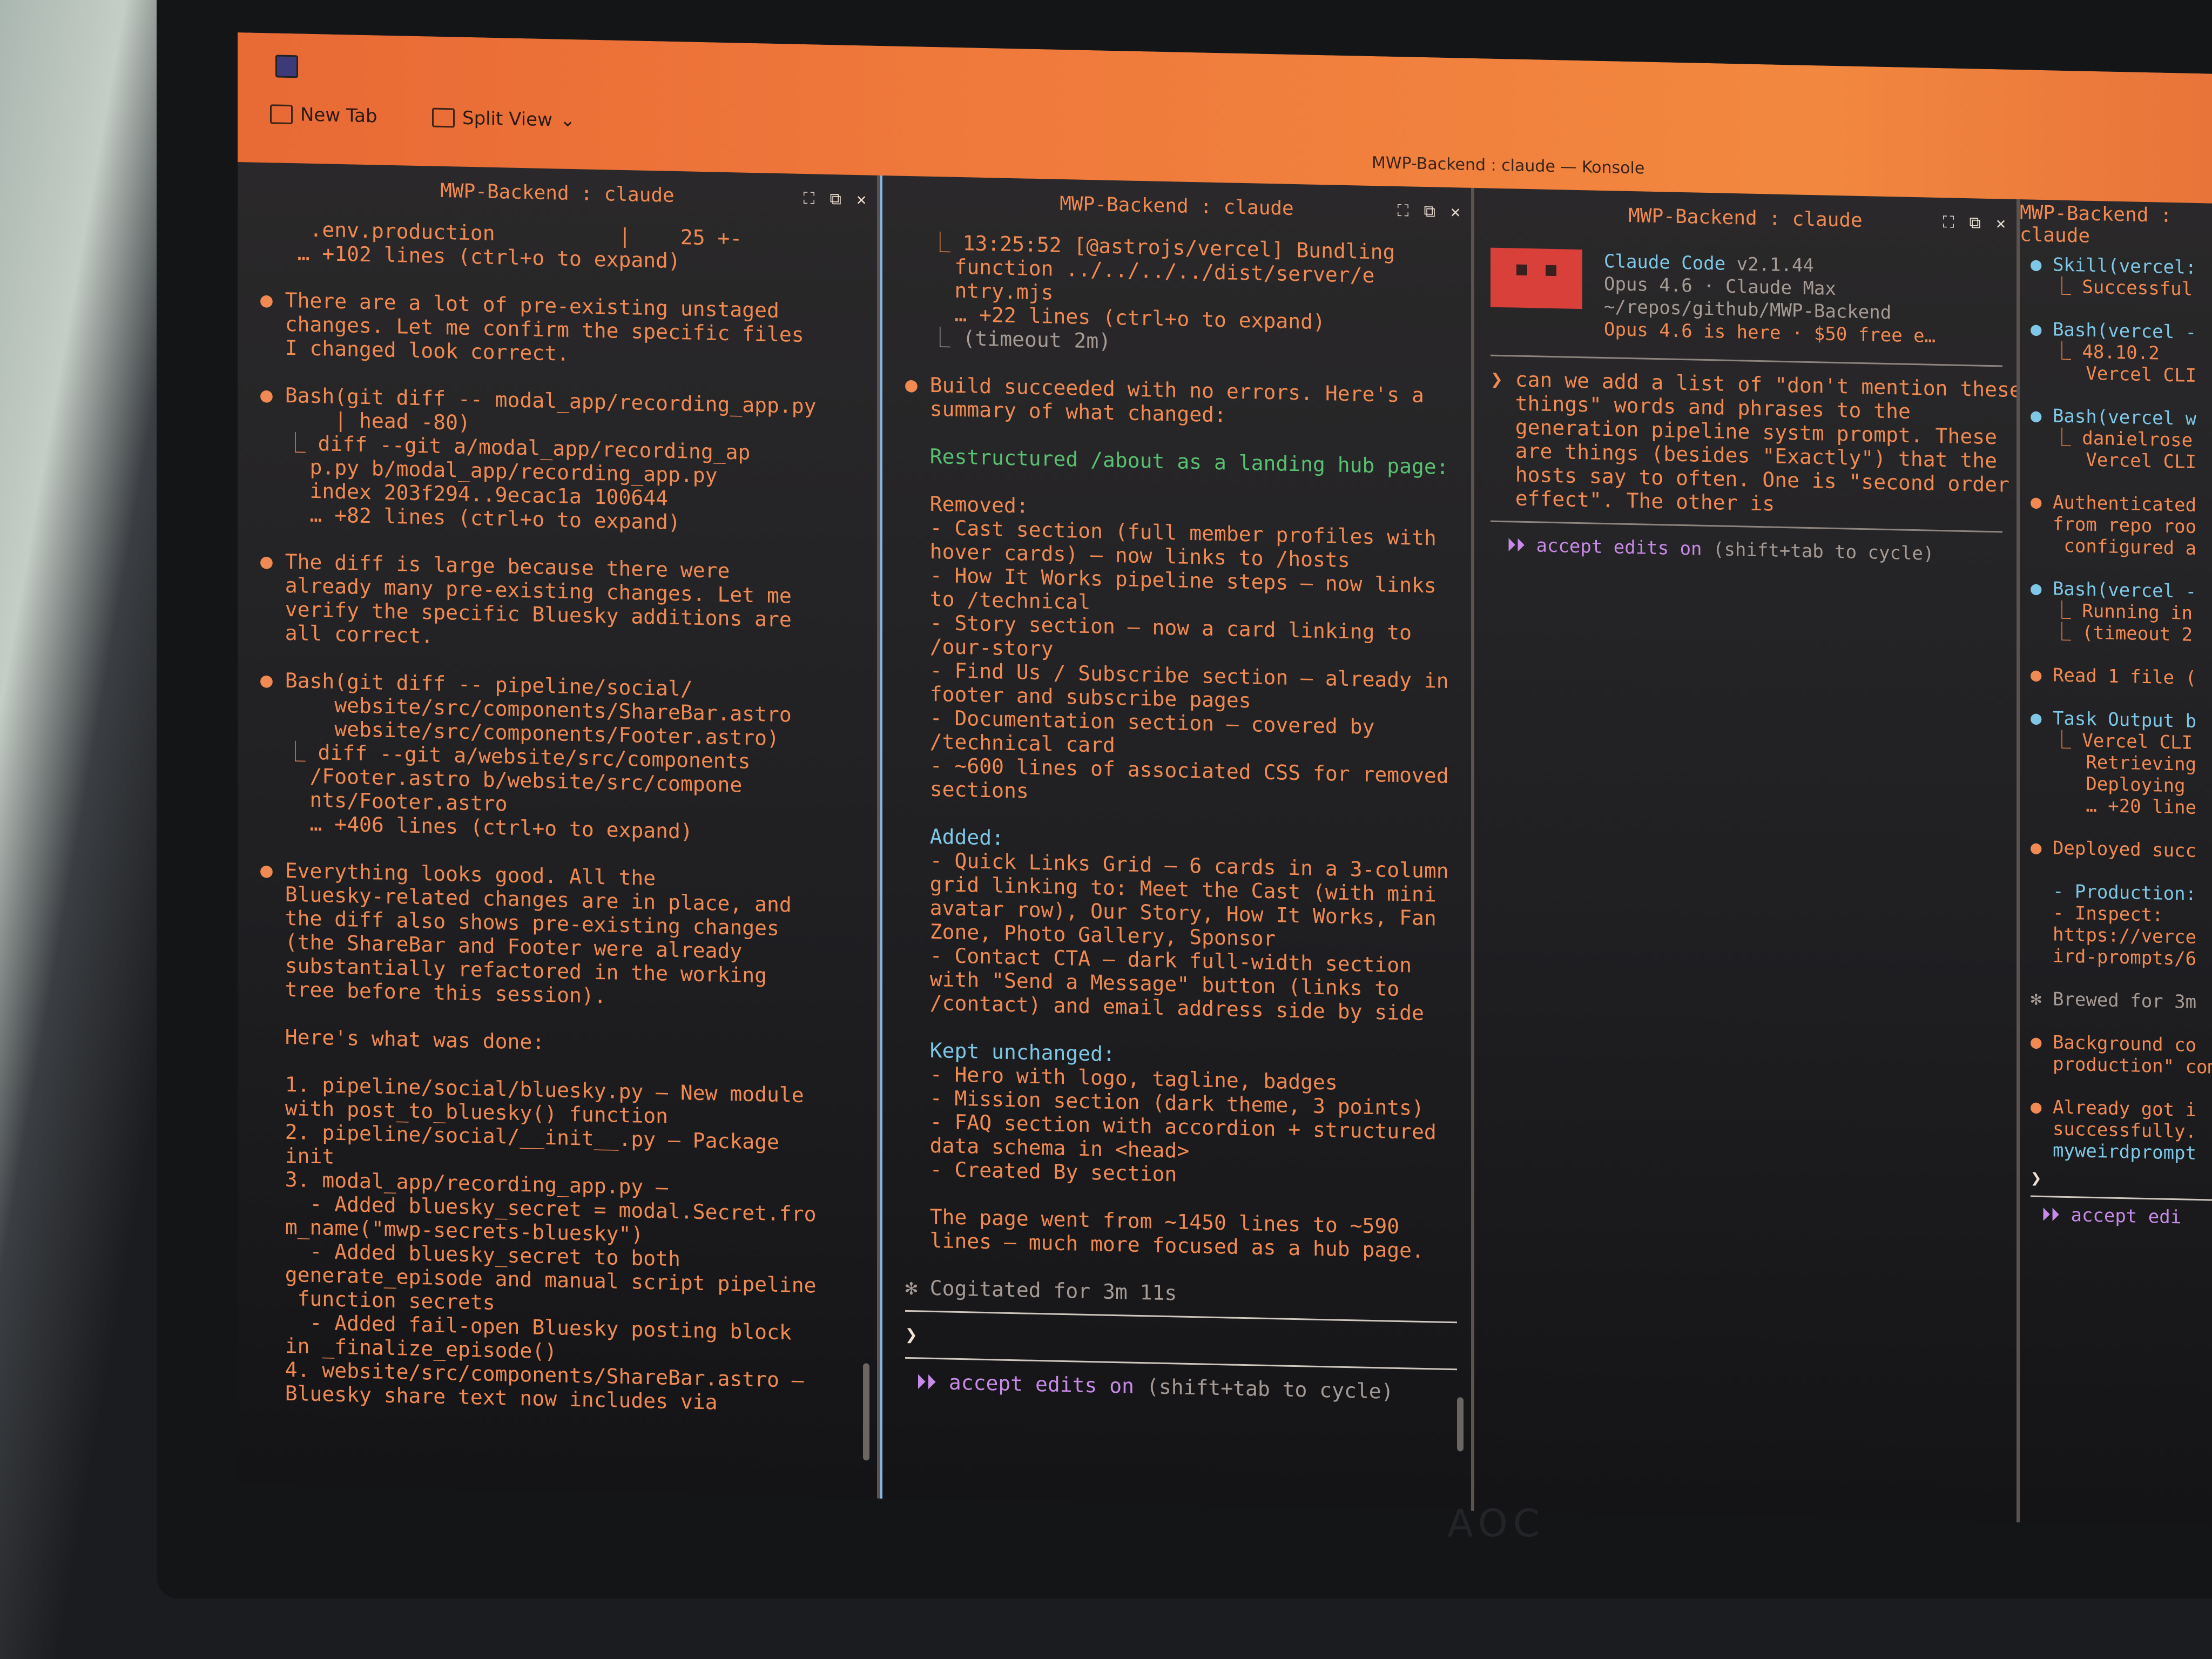 The width and height of the screenshot is (2212, 1659). I want to click on terminal-line: - Production:, so click(2114, 892).